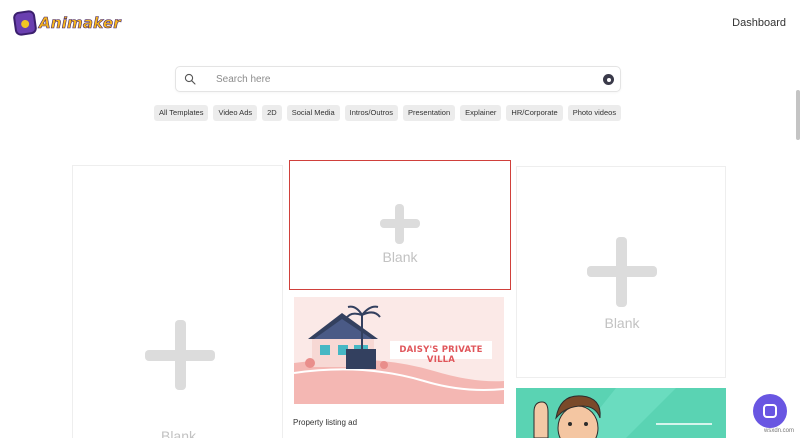 The image size is (800, 438). I want to click on blank-template-card-square: Blank, so click(621, 272).